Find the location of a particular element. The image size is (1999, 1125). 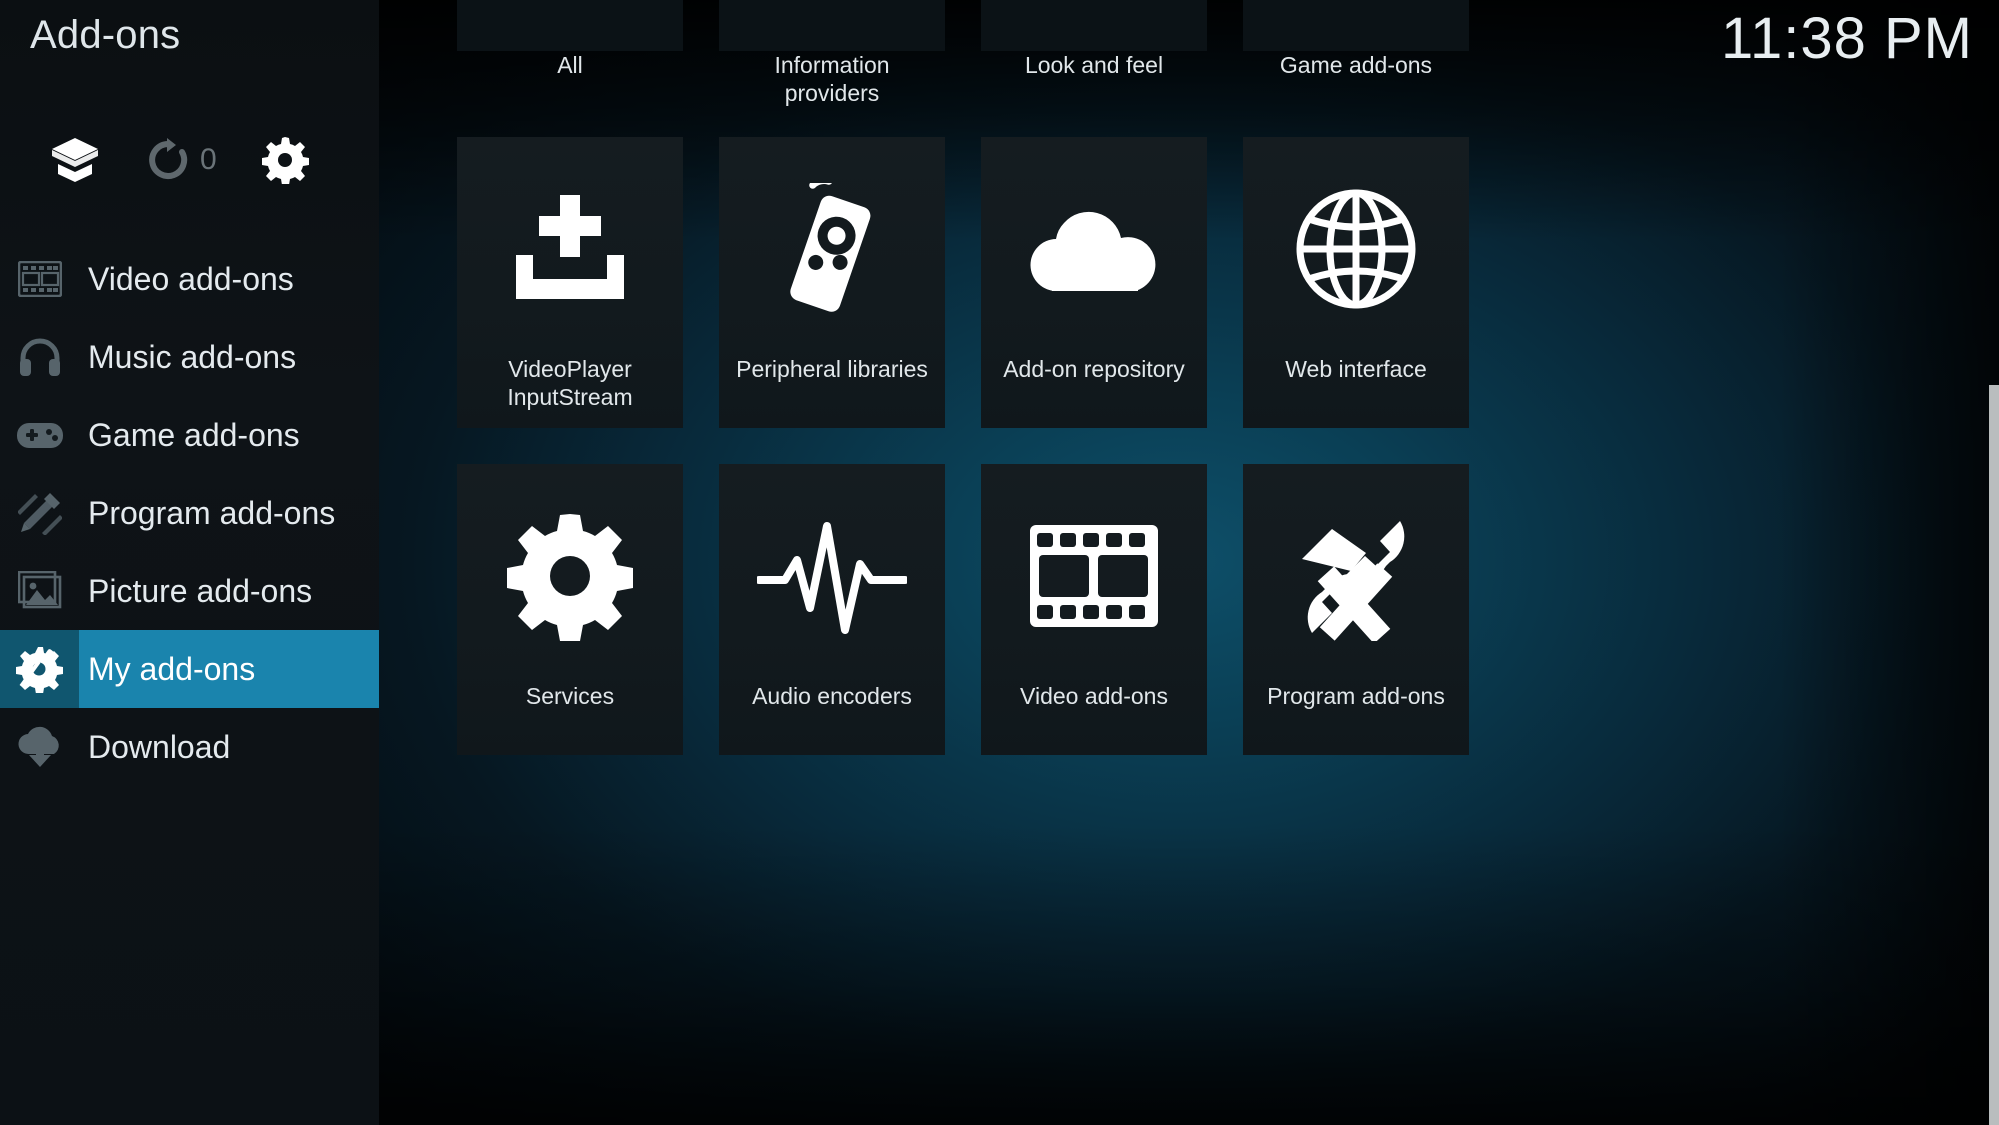

gamepad-icon is located at coordinates (40, 435).